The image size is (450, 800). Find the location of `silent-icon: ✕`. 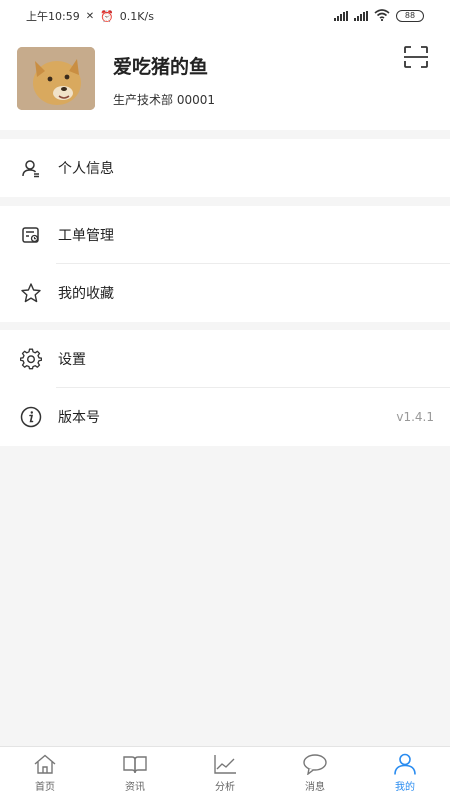

silent-icon: ✕ is located at coordinates (90, 16).